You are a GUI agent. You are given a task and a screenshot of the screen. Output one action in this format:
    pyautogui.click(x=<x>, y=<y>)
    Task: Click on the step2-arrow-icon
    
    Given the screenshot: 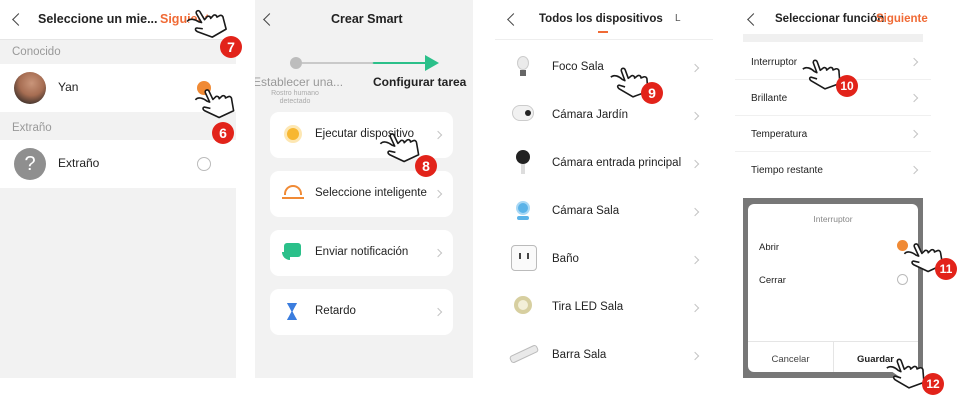 What is the action you would take?
    pyautogui.click(x=432, y=63)
    